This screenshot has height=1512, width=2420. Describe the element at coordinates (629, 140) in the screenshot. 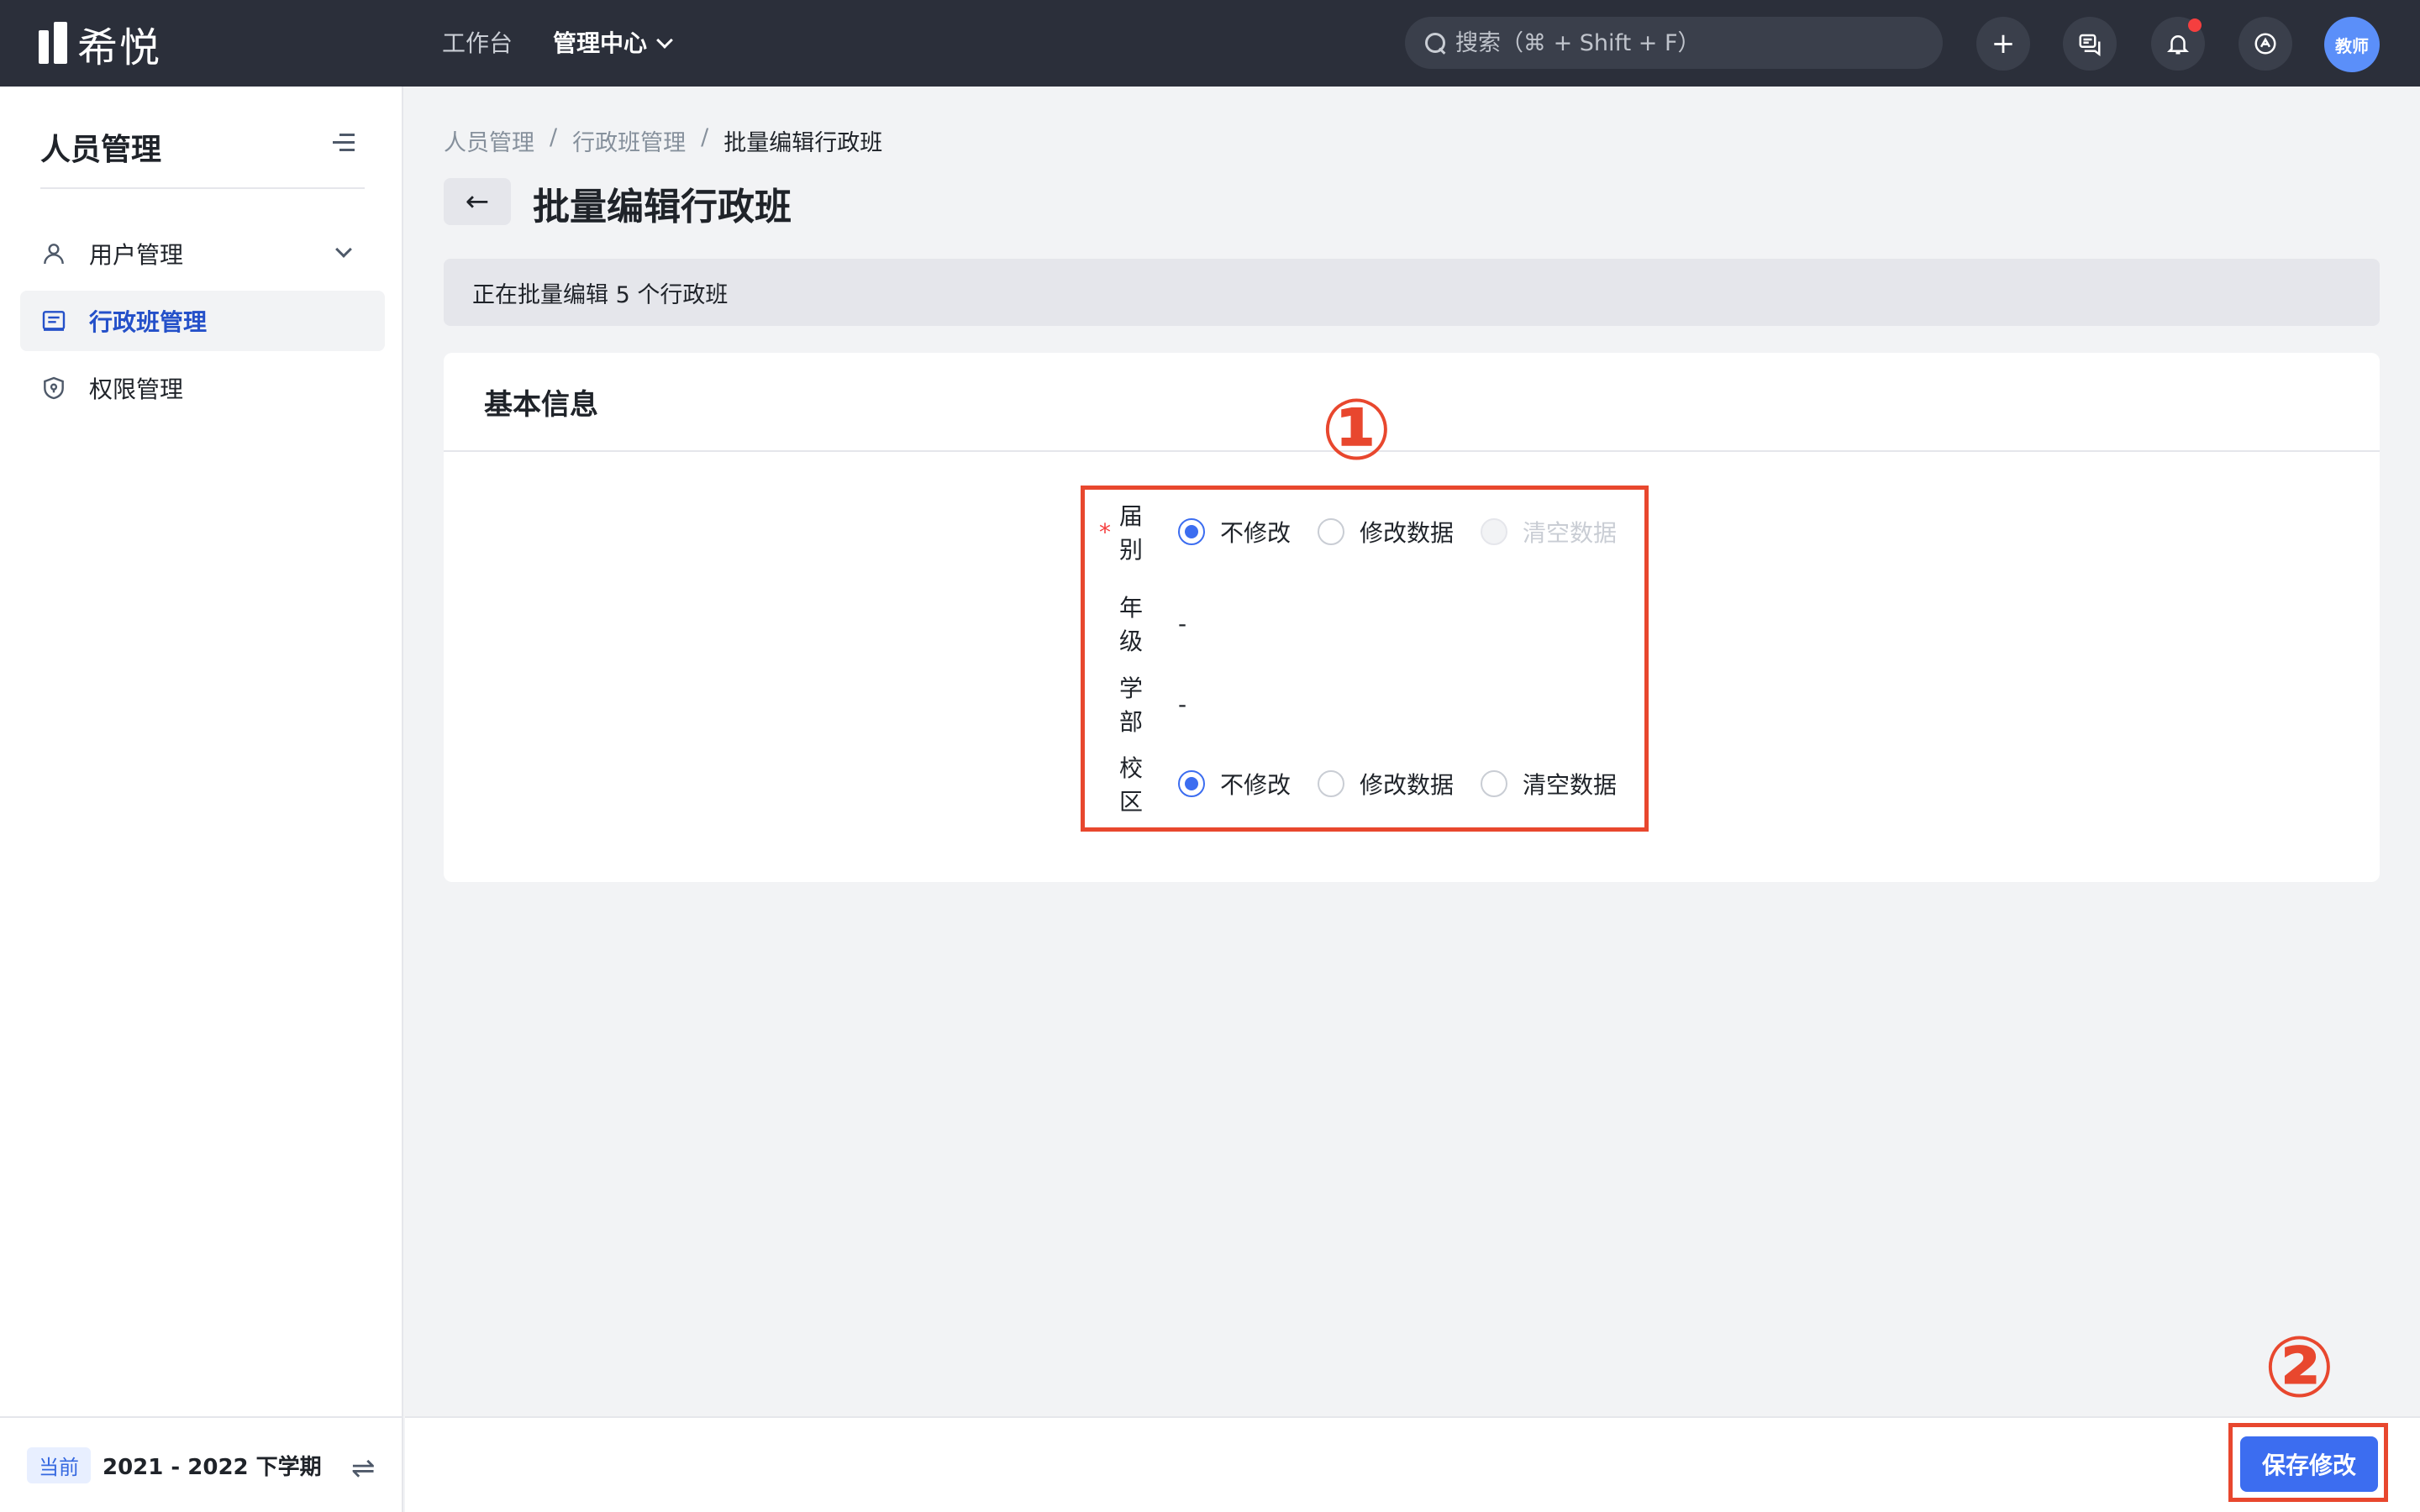

I see `breadcrumb-item: 行政班管理` at that location.